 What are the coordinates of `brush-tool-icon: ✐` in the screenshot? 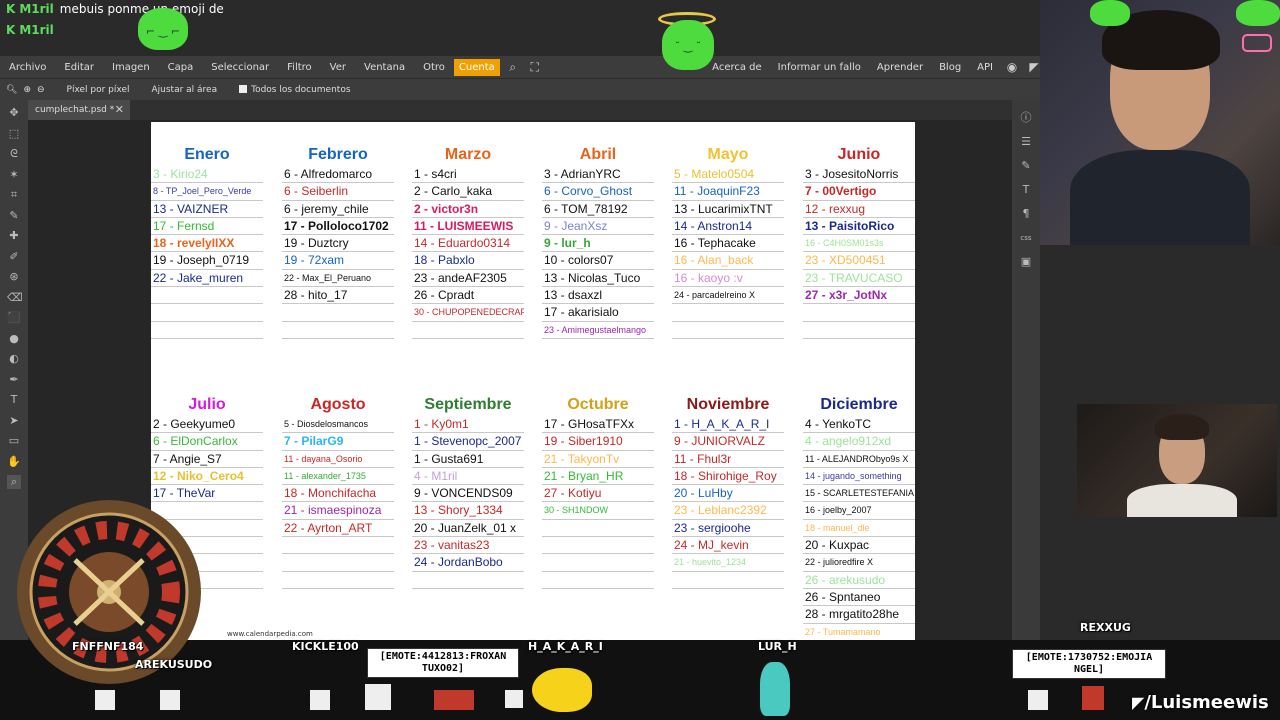 It's located at (14, 257).